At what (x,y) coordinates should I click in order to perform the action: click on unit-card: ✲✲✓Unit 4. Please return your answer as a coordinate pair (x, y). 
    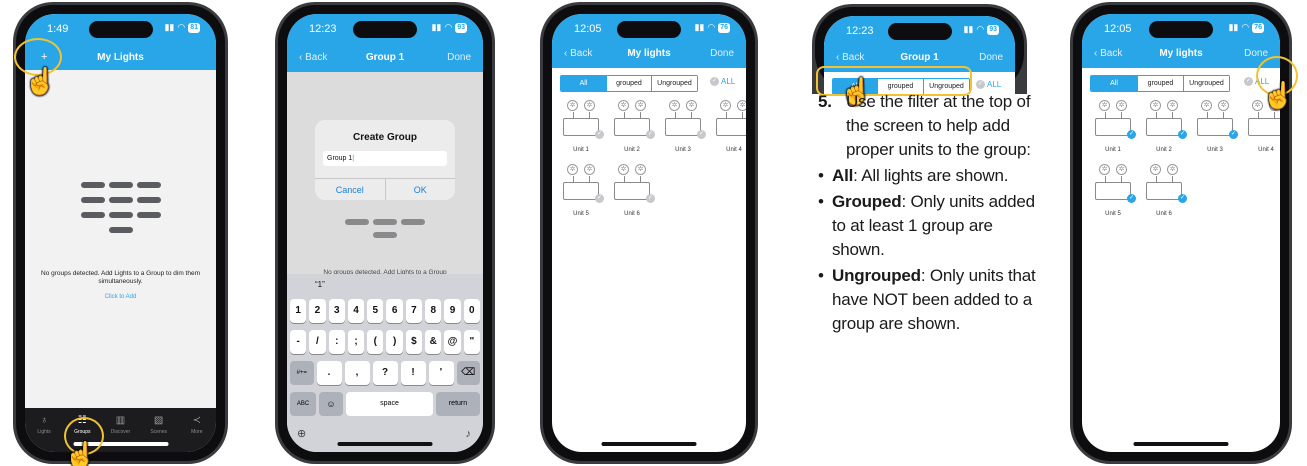
    Looking at the image, I should click on (729, 129).